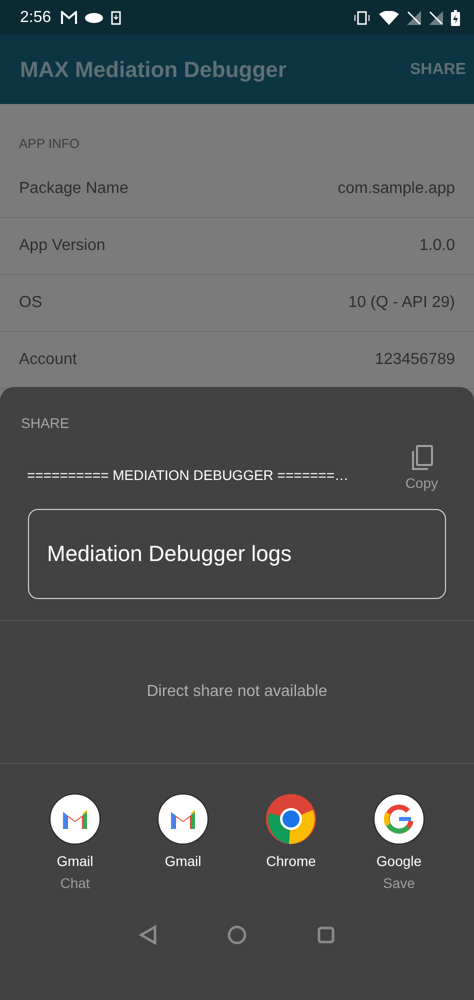 The width and height of the screenshot is (474, 1000). Describe the element at coordinates (362, 17) in the screenshot. I see `vibrate-icon` at that location.